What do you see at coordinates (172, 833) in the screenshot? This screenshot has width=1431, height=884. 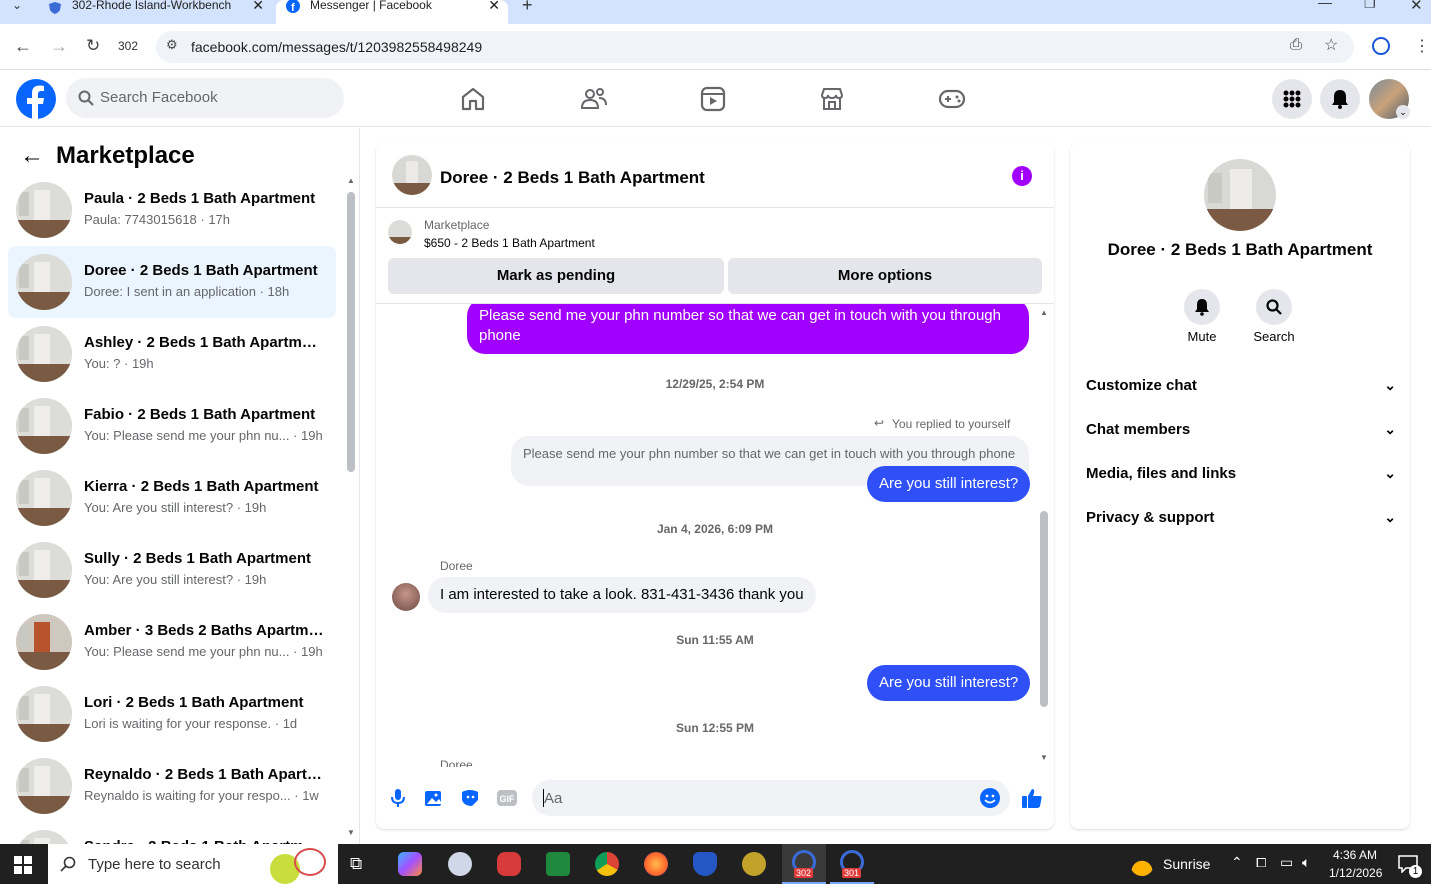 I see `conversation-item: Sandra · 2 Beds 1 Bath Apartment` at bounding box center [172, 833].